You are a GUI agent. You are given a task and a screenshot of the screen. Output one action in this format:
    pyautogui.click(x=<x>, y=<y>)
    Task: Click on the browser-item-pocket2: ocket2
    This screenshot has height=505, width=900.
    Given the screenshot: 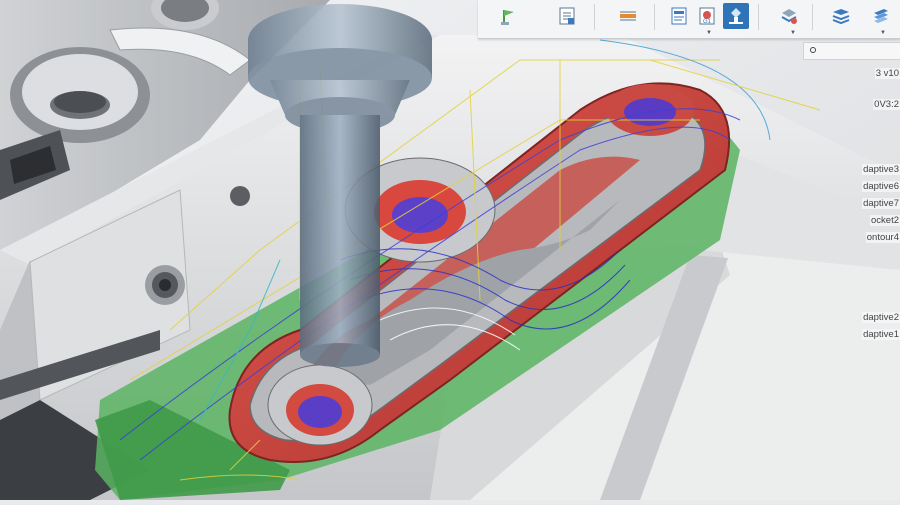 What is the action you would take?
    pyautogui.click(x=885, y=220)
    